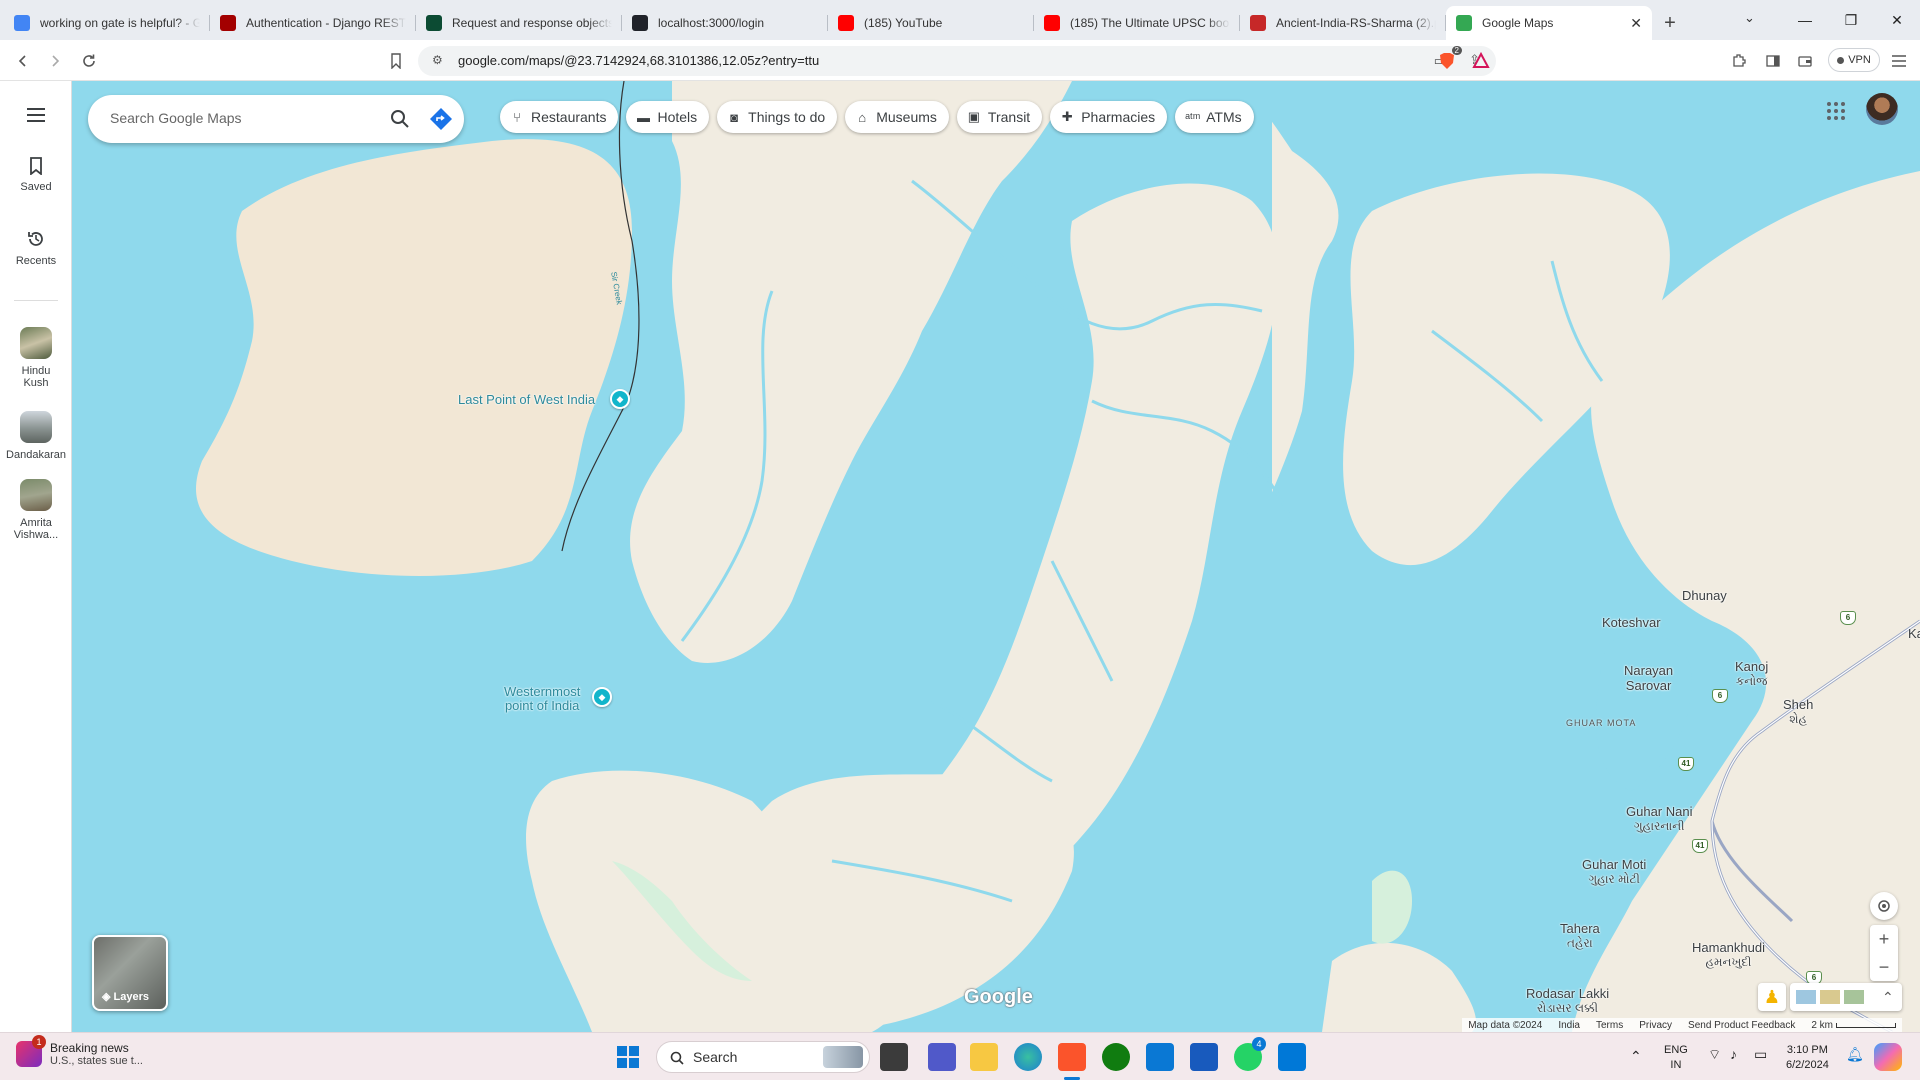 The width and height of the screenshot is (1920, 1080). Describe the element at coordinates (1897, 20) in the screenshot. I see `close-window-button: ✕` at that location.